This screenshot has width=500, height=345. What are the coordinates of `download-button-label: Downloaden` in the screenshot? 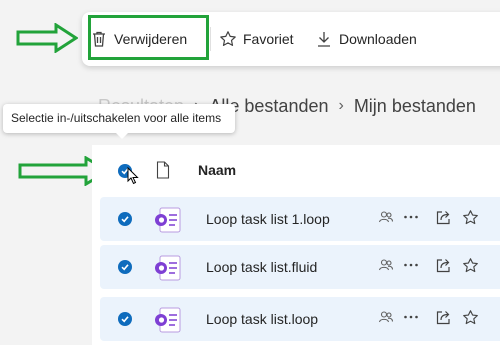 It's located at (378, 39).